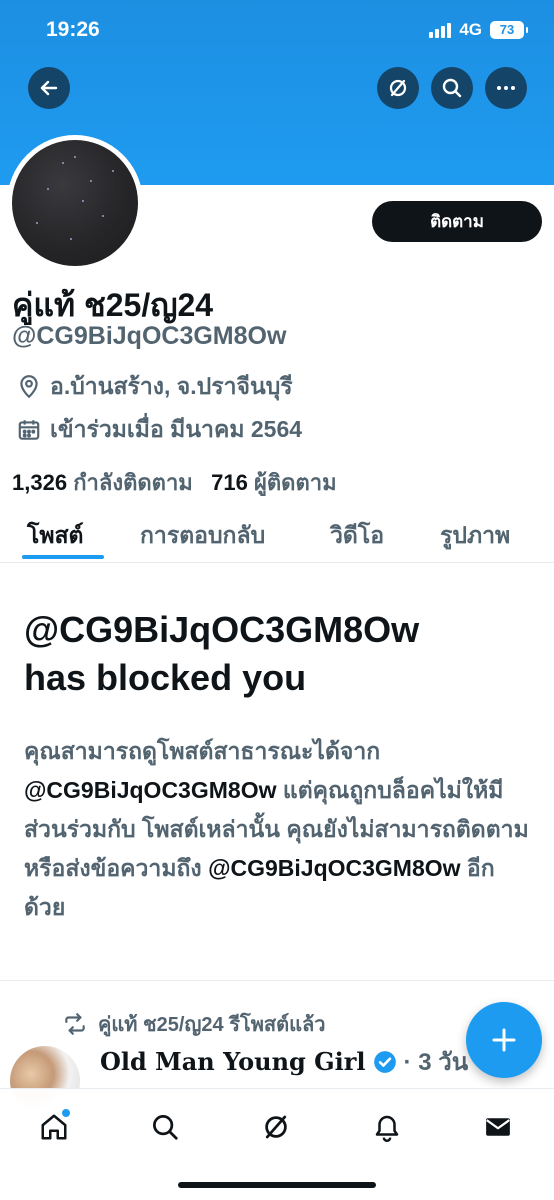 Image resolution: width=554 pixels, height=1200 pixels. I want to click on repost-indicator: คู่แท้ ช25/ญ24 รีโพสต์แล้ว, so click(193, 1024).